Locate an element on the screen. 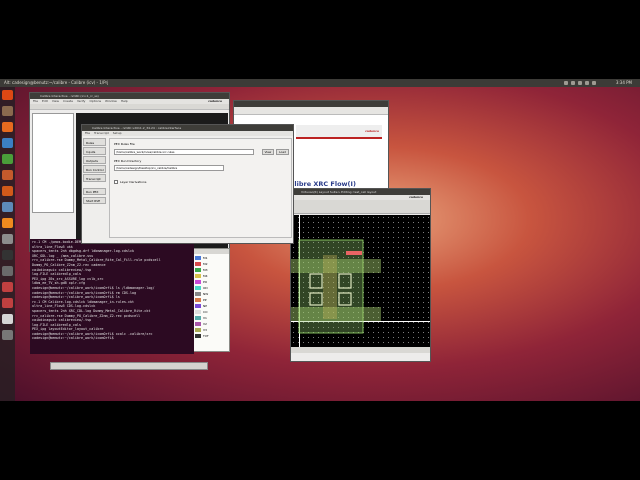 The width and height of the screenshot is (640, 480). cell-layout is located at coordinates (360, 284).